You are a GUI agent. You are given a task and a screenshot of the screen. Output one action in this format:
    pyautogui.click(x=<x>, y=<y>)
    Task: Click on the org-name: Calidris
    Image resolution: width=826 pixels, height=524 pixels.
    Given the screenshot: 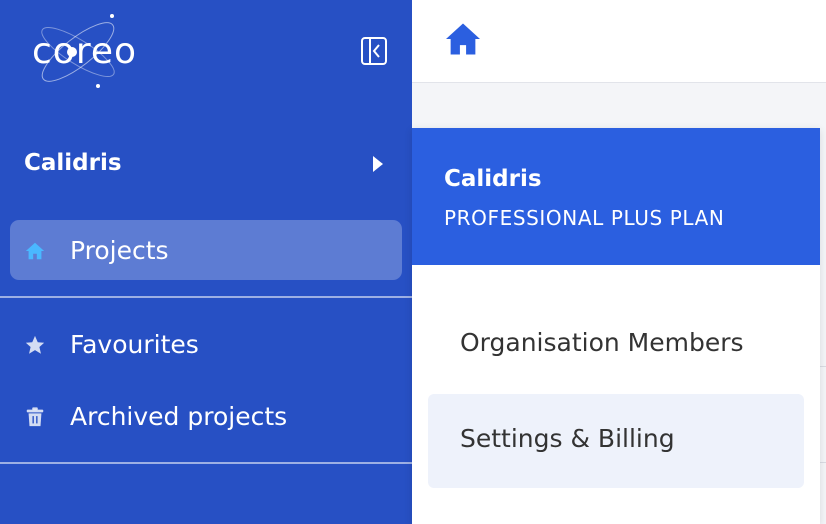 What is the action you would take?
    pyautogui.click(x=73, y=163)
    